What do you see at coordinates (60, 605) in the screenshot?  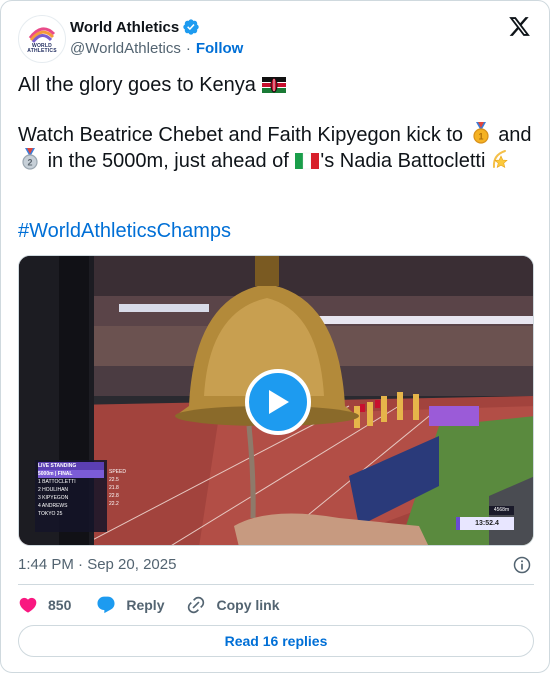 I see `like-count: 850` at bounding box center [60, 605].